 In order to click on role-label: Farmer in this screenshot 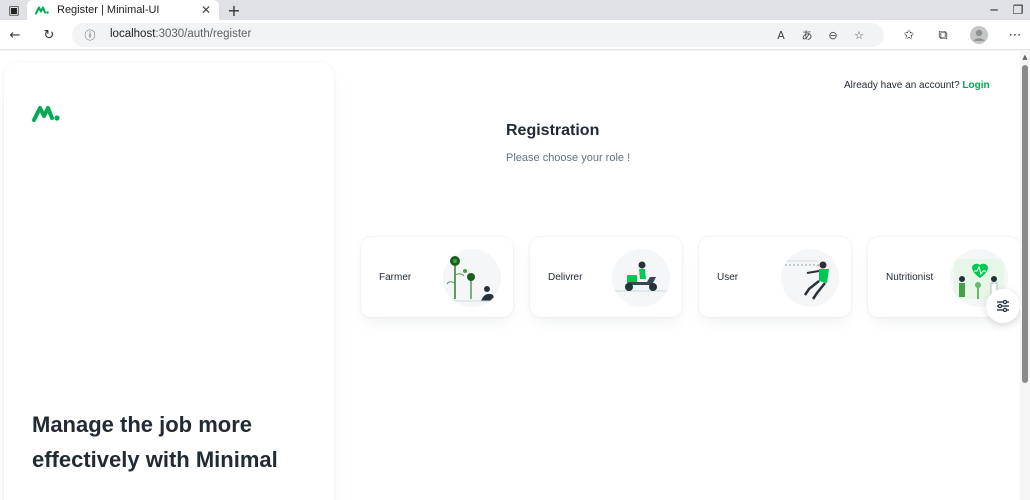, I will do `click(395, 277)`.